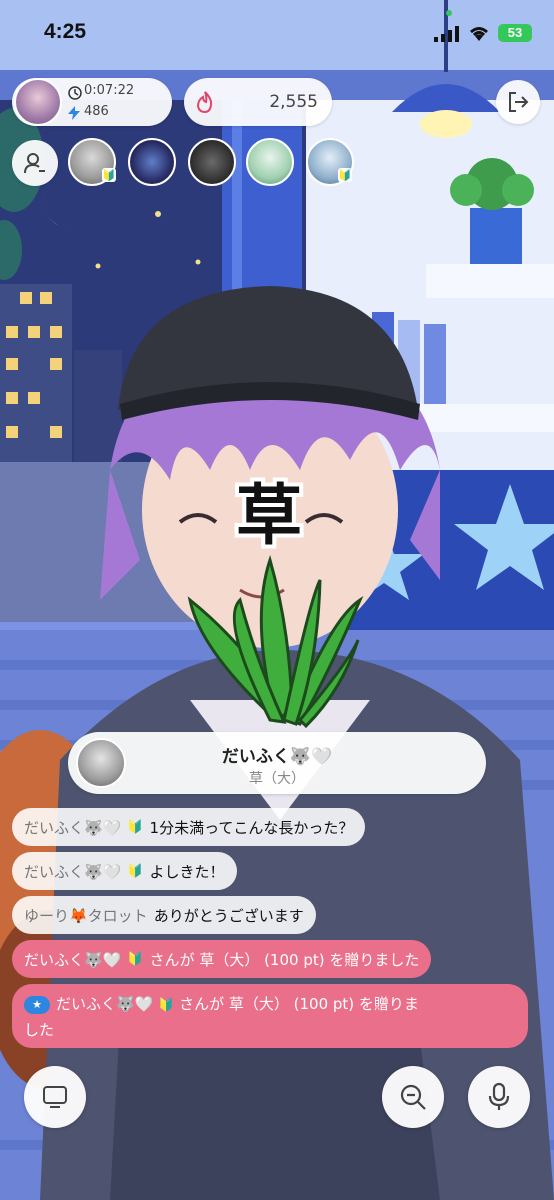  Describe the element at coordinates (277, 757) in the screenshot. I see `gift-sender-name: だいふく🐺🤍` at that location.